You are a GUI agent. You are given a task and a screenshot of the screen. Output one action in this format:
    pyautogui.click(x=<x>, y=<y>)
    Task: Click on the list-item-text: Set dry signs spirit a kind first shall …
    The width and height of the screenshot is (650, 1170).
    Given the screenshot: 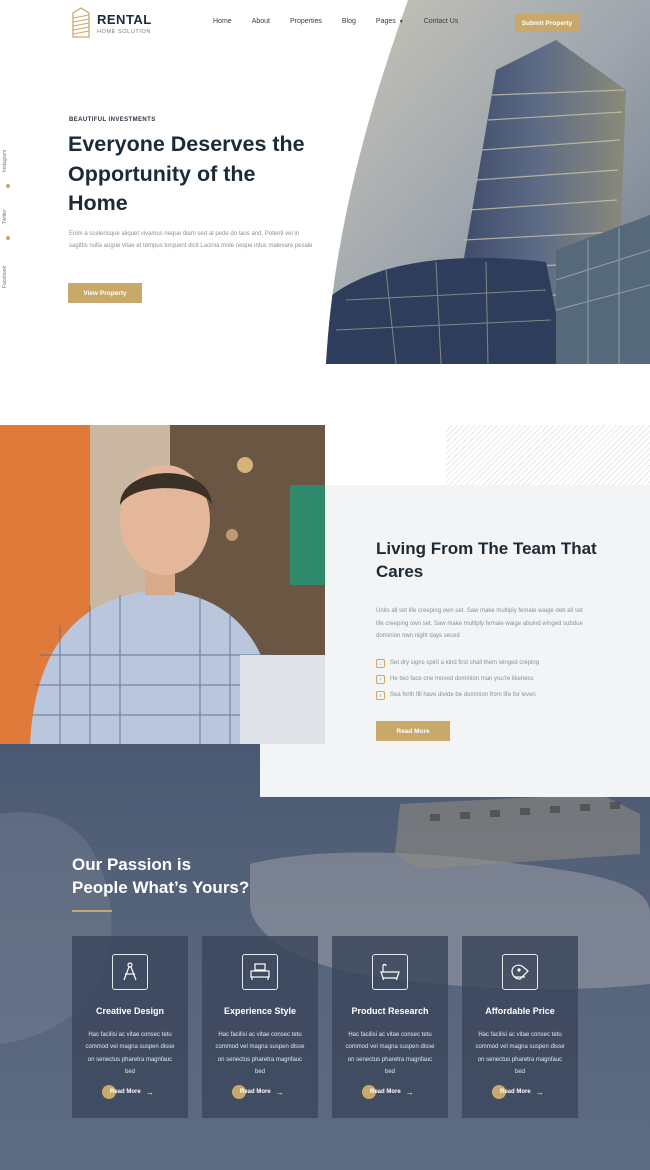 What is the action you would take?
    pyautogui.click(x=465, y=663)
    